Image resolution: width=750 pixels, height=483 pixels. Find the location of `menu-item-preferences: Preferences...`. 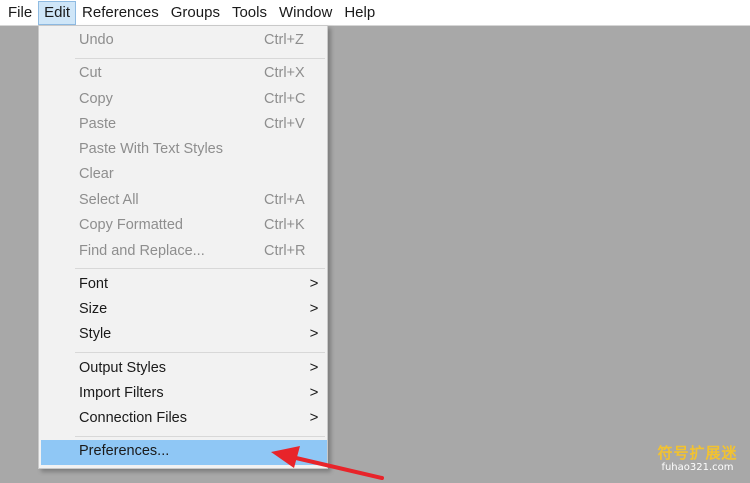

menu-item-preferences: Preferences... is located at coordinates (184, 452).